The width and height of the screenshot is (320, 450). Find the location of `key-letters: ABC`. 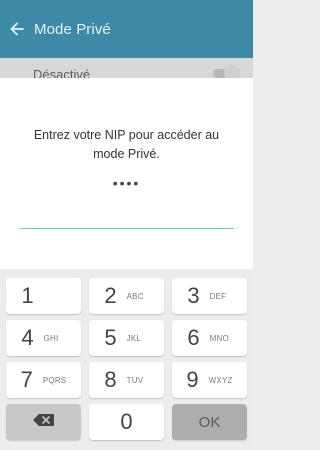

key-letters: ABC is located at coordinates (135, 296).